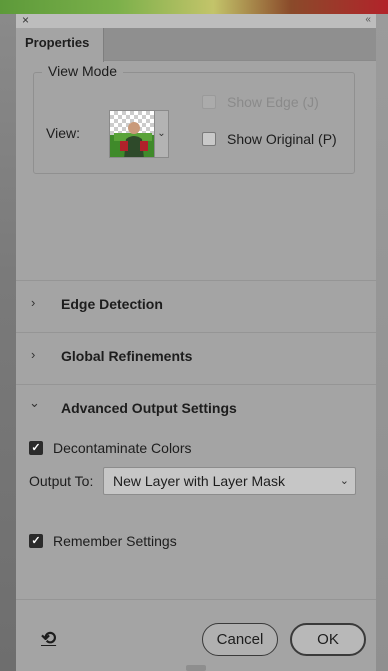 The height and width of the screenshot is (671, 388). What do you see at coordinates (209, 102) in the screenshot?
I see `show-edge-checkbox` at bounding box center [209, 102].